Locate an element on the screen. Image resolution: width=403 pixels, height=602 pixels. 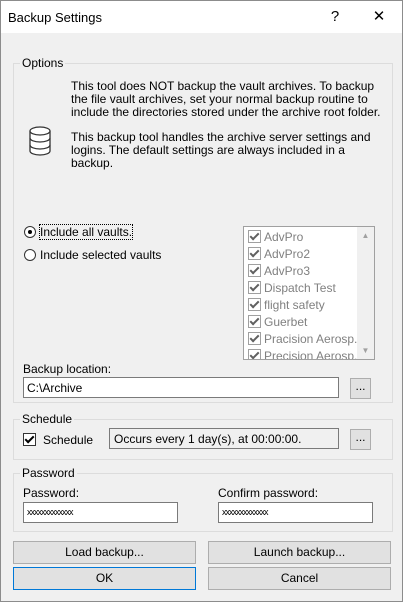
dialog-title: Backup Settings is located at coordinates (55, 17).